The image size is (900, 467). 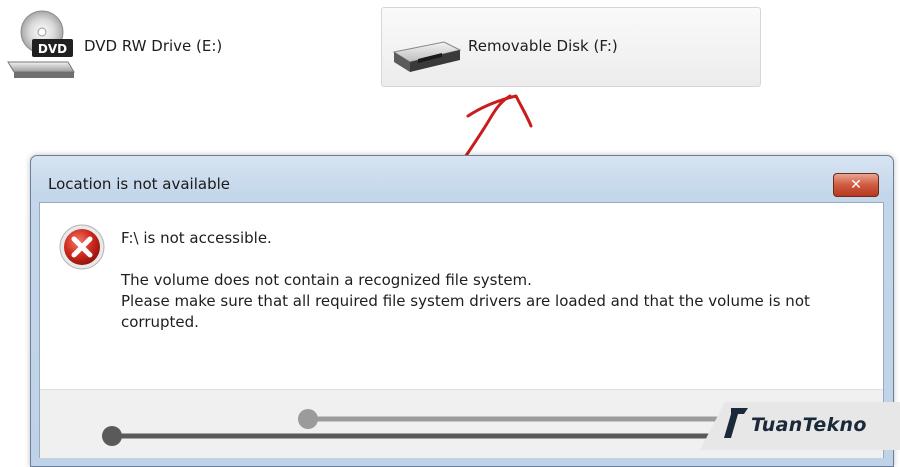 I want to click on dialog-title: Location is not available, so click(x=139, y=184).